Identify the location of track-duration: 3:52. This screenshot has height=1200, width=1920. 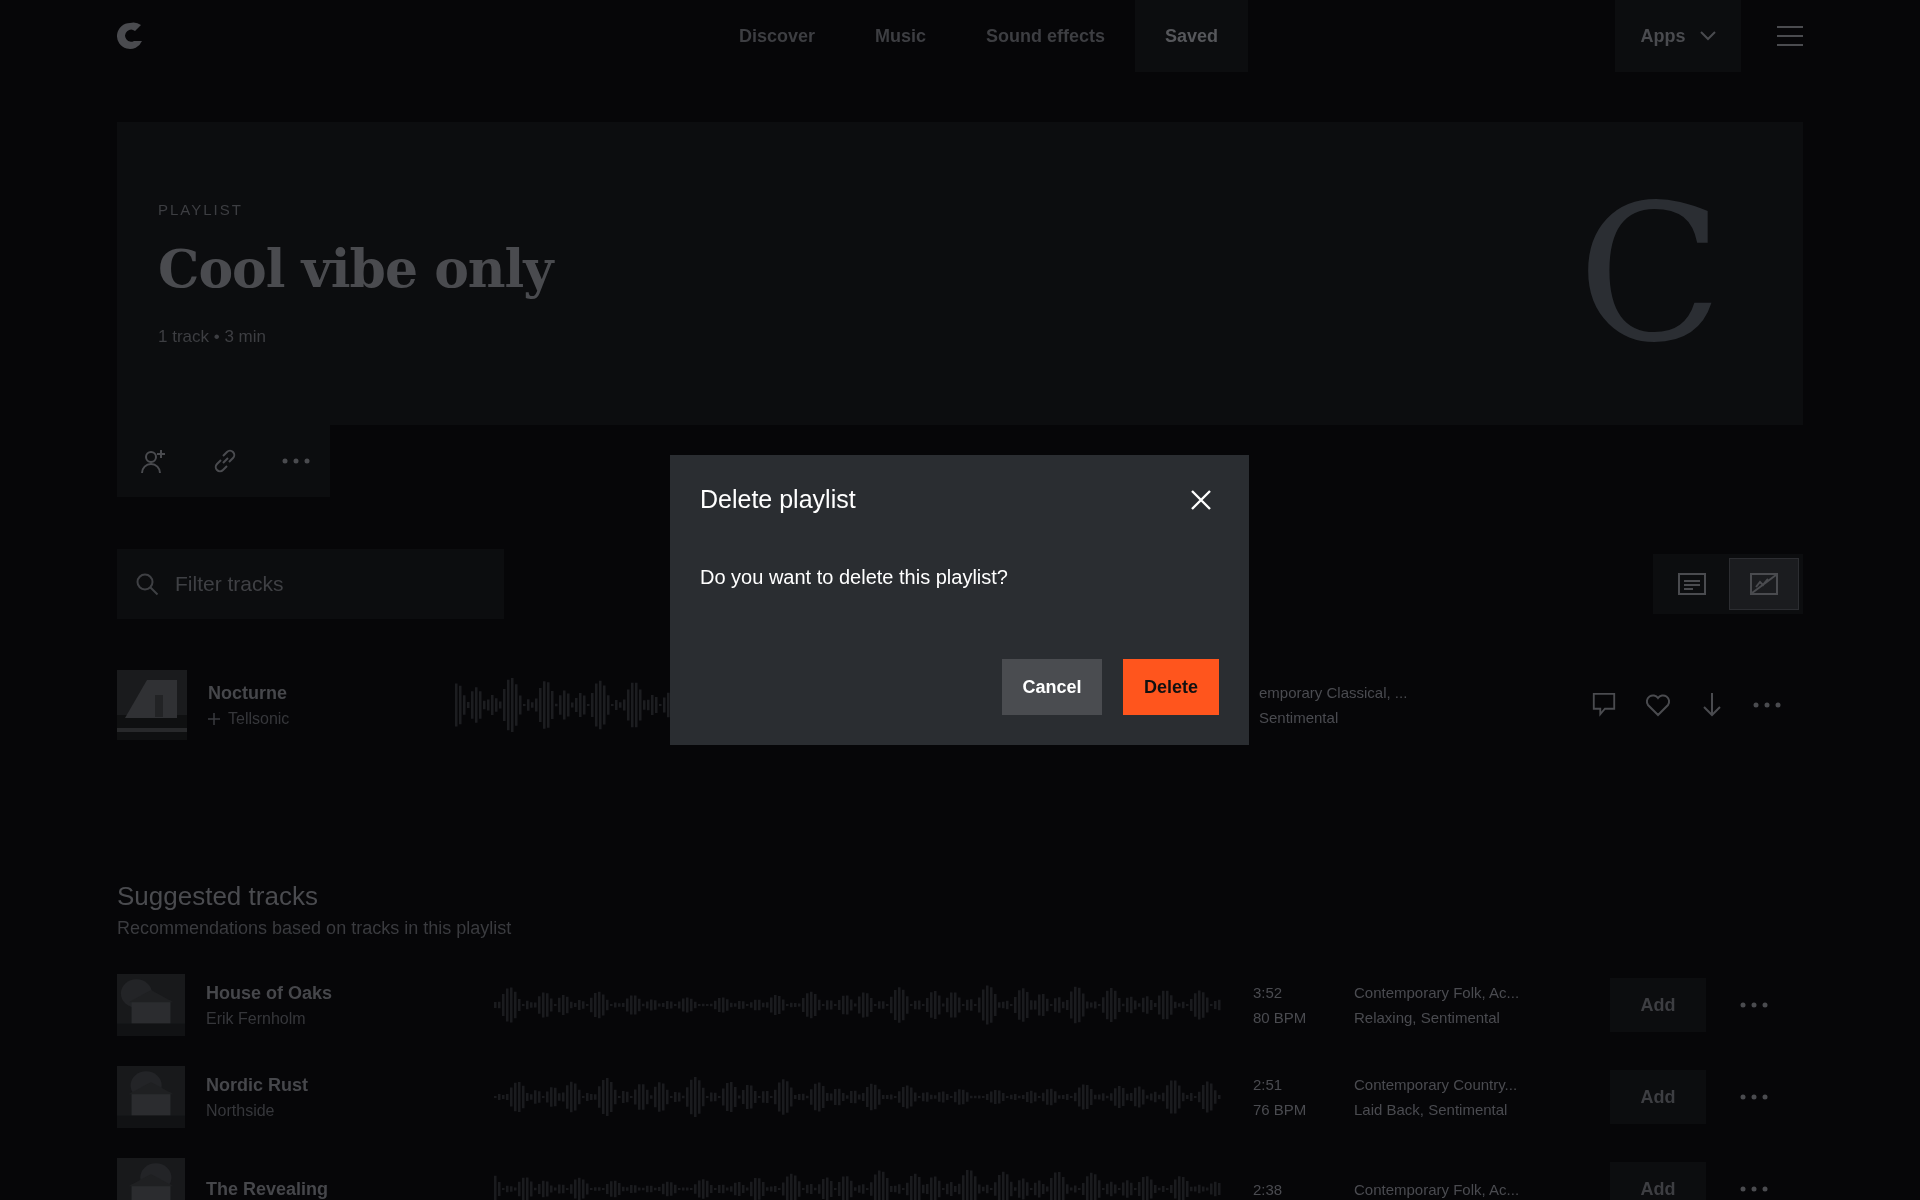
(1268, 992).